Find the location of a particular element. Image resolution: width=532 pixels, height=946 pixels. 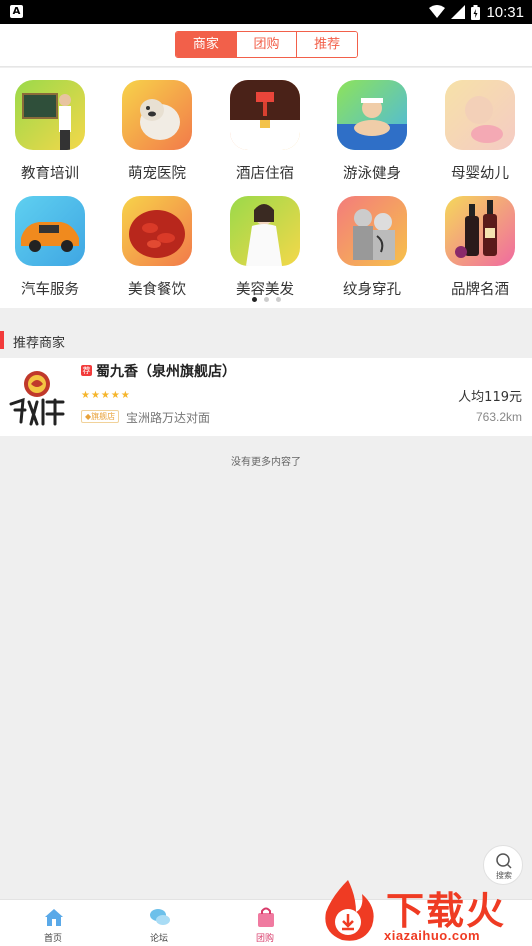

flagship-badge: ◆旗舰店 is located at coordinates (100, 416).